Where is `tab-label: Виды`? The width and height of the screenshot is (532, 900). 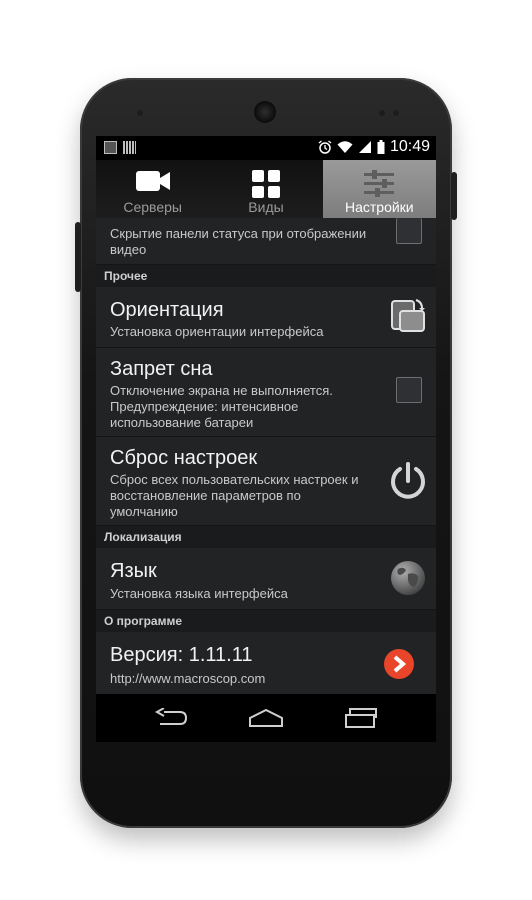
tab-label: Виды is located at coordinates (266, 207).